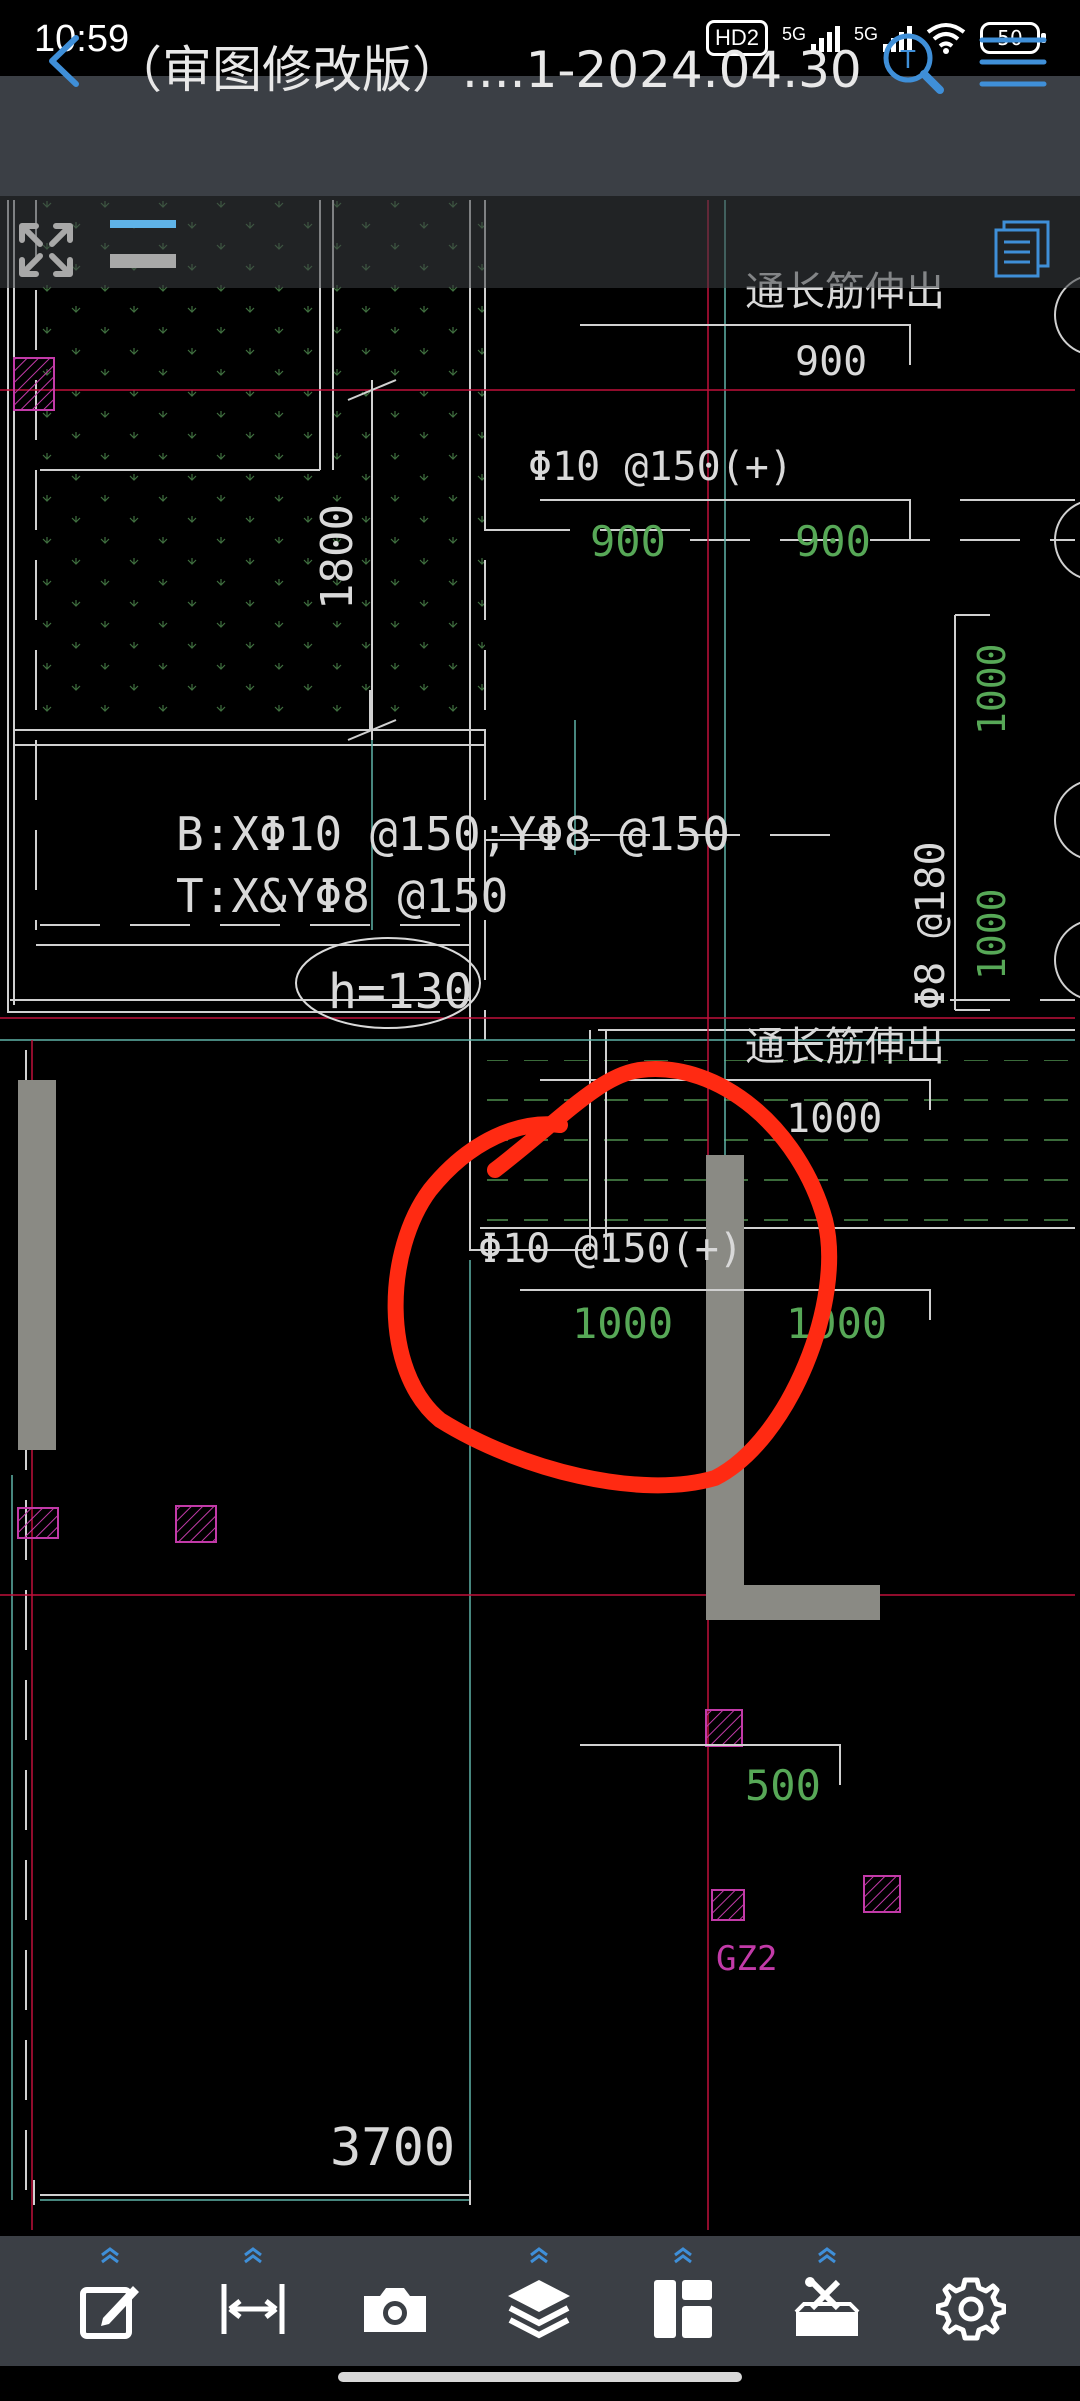 The image size is (1080, 2401). What do you see at coordinates (539, 2309) in the screenshot?
I see `layers-icon` at bounding box center [539, 2309].